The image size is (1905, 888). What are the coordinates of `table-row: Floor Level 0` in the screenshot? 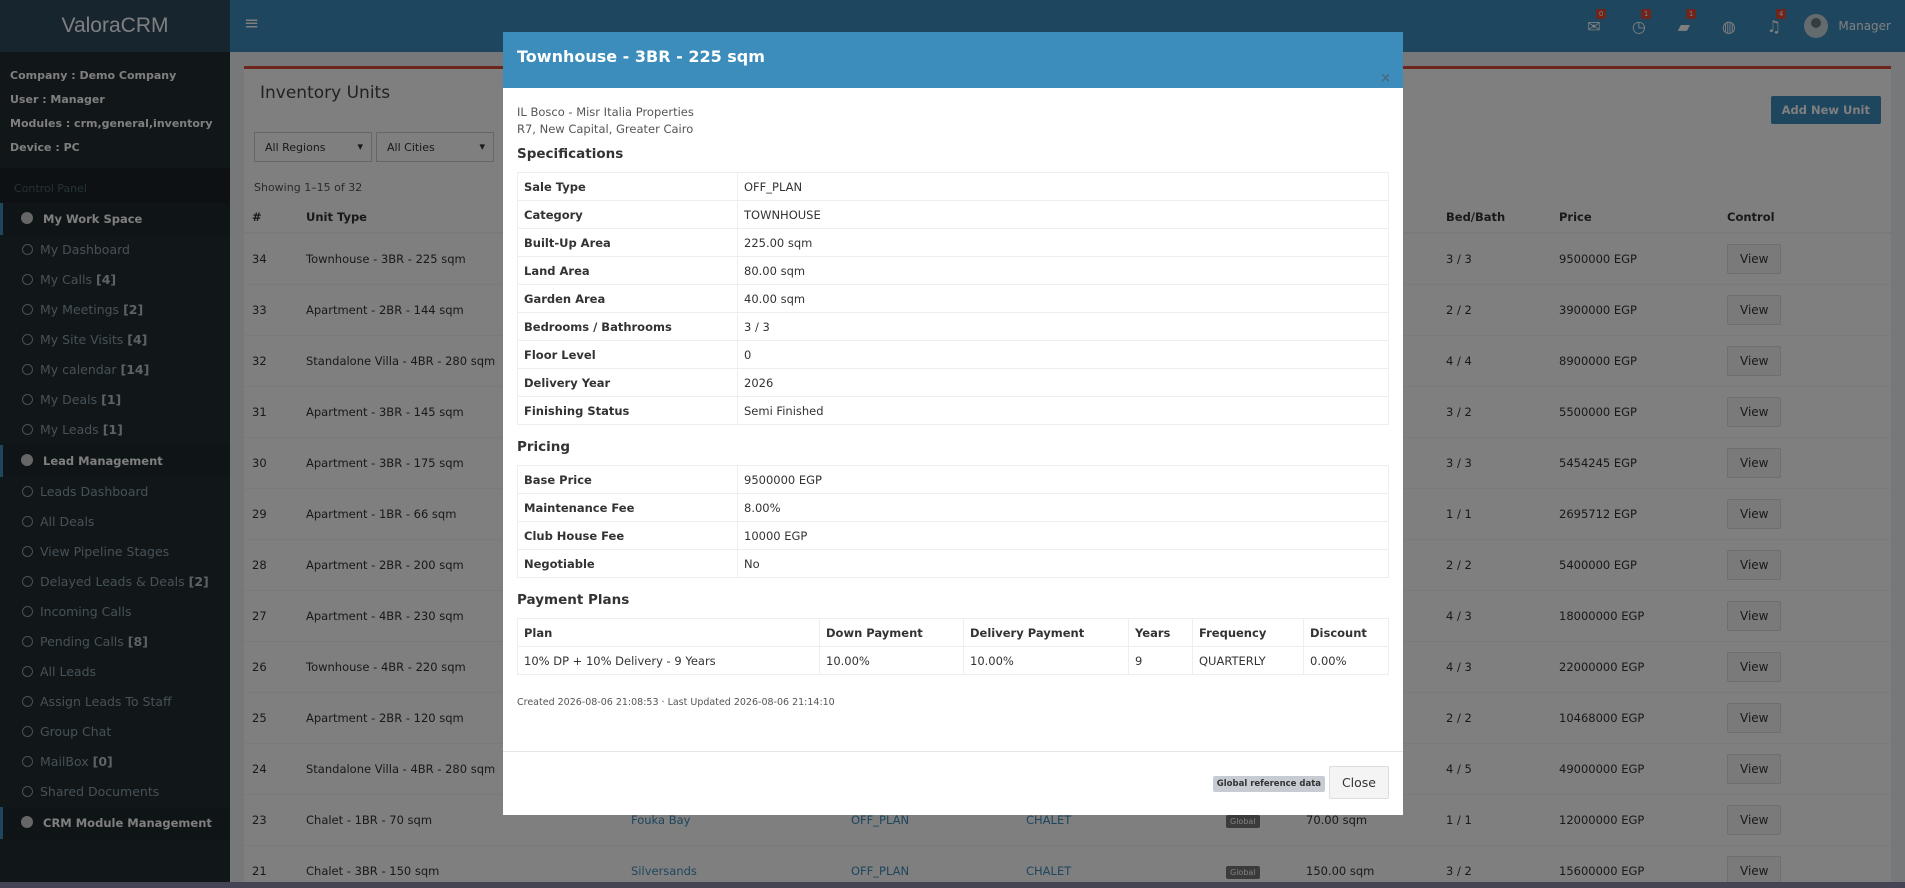 It's located at (953, 354).